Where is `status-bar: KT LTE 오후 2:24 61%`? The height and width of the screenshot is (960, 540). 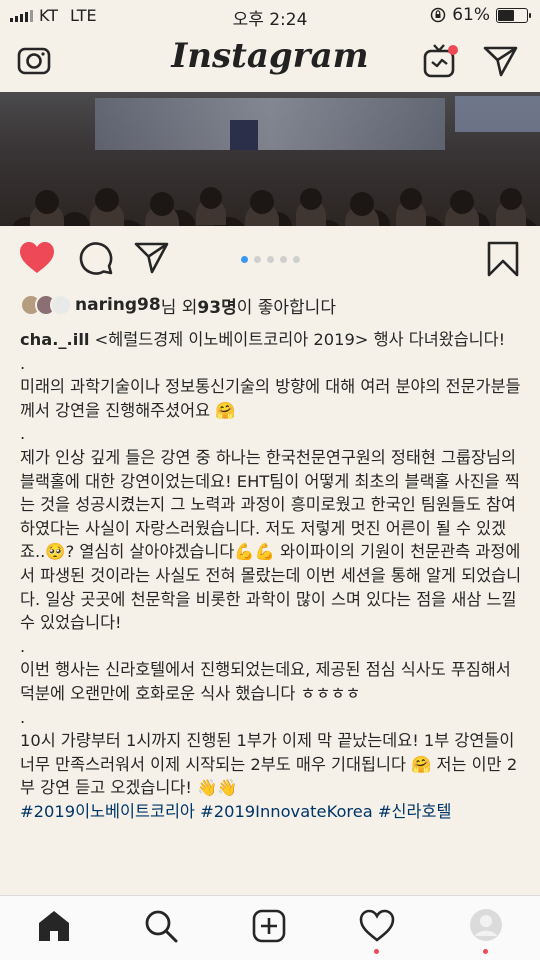 status-bar: KT LTE 오후 2:24 61% is located at coordinates (270, 15).